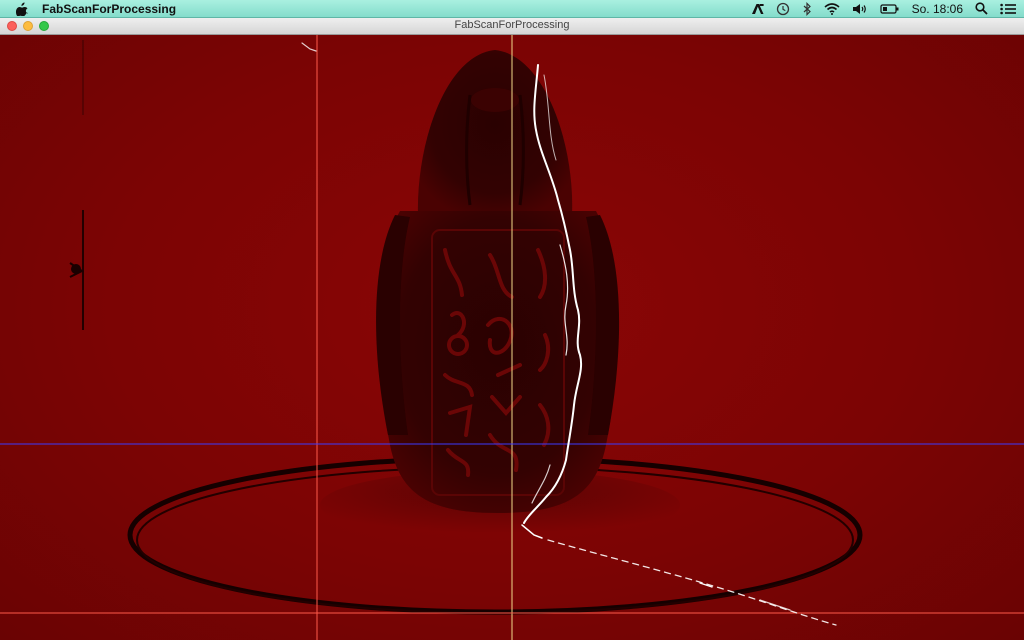  Describe the element at coordinates (937, 9) in the screenshot. I see `menu-clock: So. 18:06` at that location.